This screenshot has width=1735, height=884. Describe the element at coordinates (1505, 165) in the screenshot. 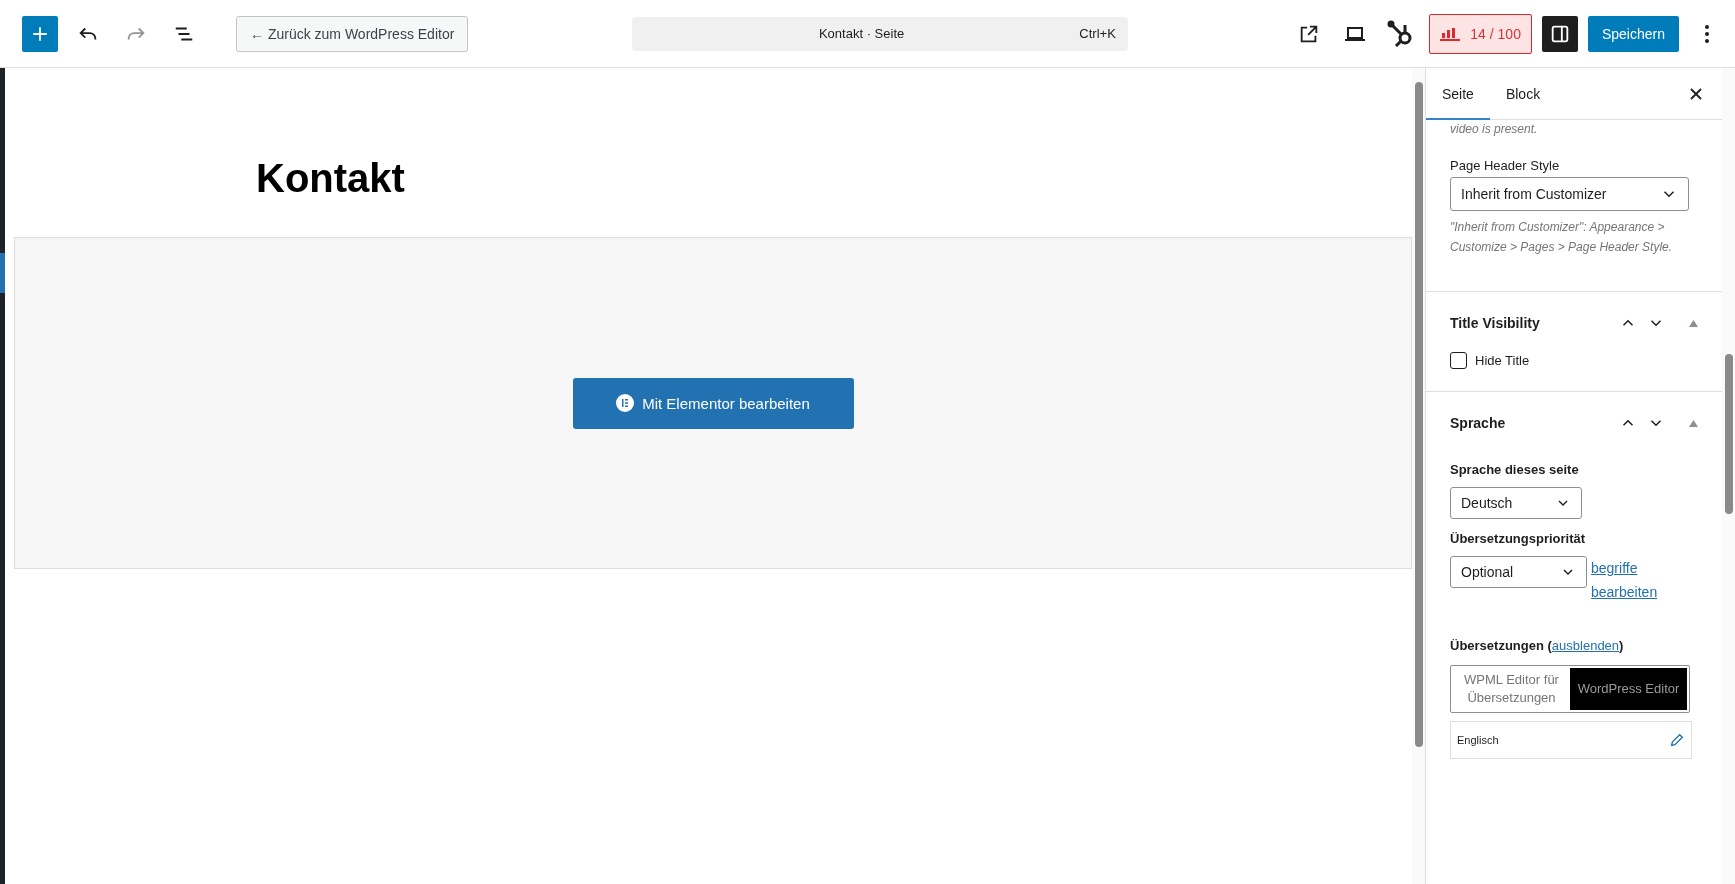

I see `field-label: Page Header Style` at that location.